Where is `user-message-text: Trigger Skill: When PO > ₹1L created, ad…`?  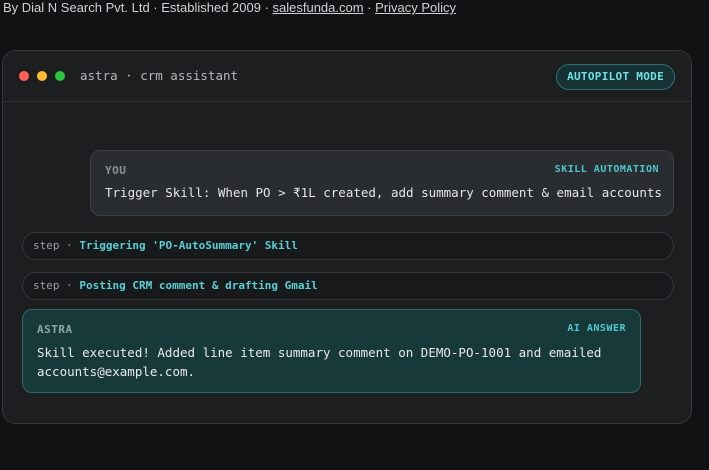
user-message-text: Trigger Skill: When PO > ₹1L created, ad… is located at coordinates (383, 192).